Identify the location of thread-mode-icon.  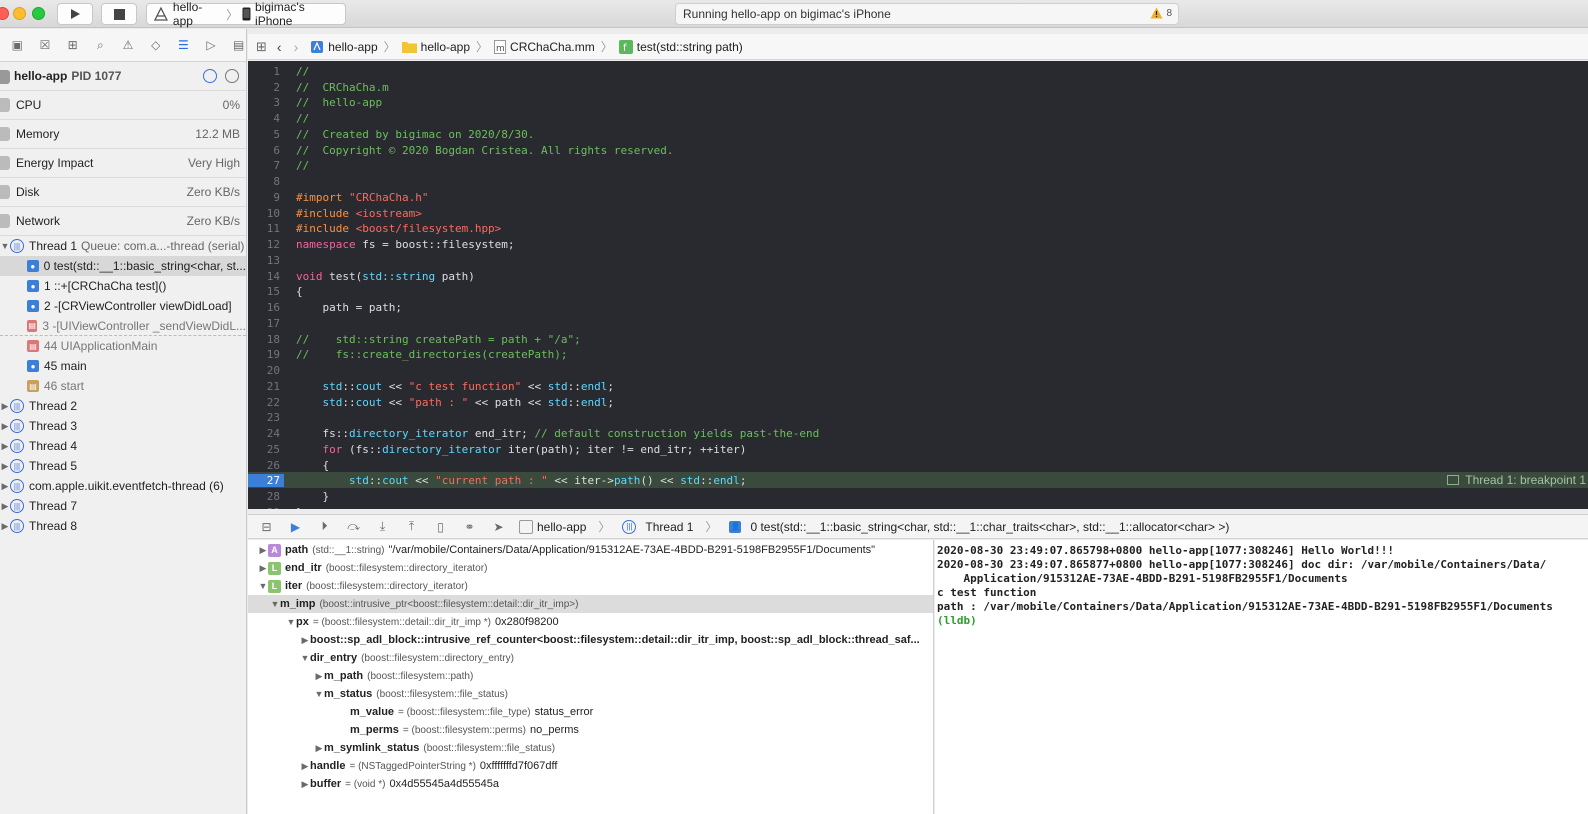
(232, 76).